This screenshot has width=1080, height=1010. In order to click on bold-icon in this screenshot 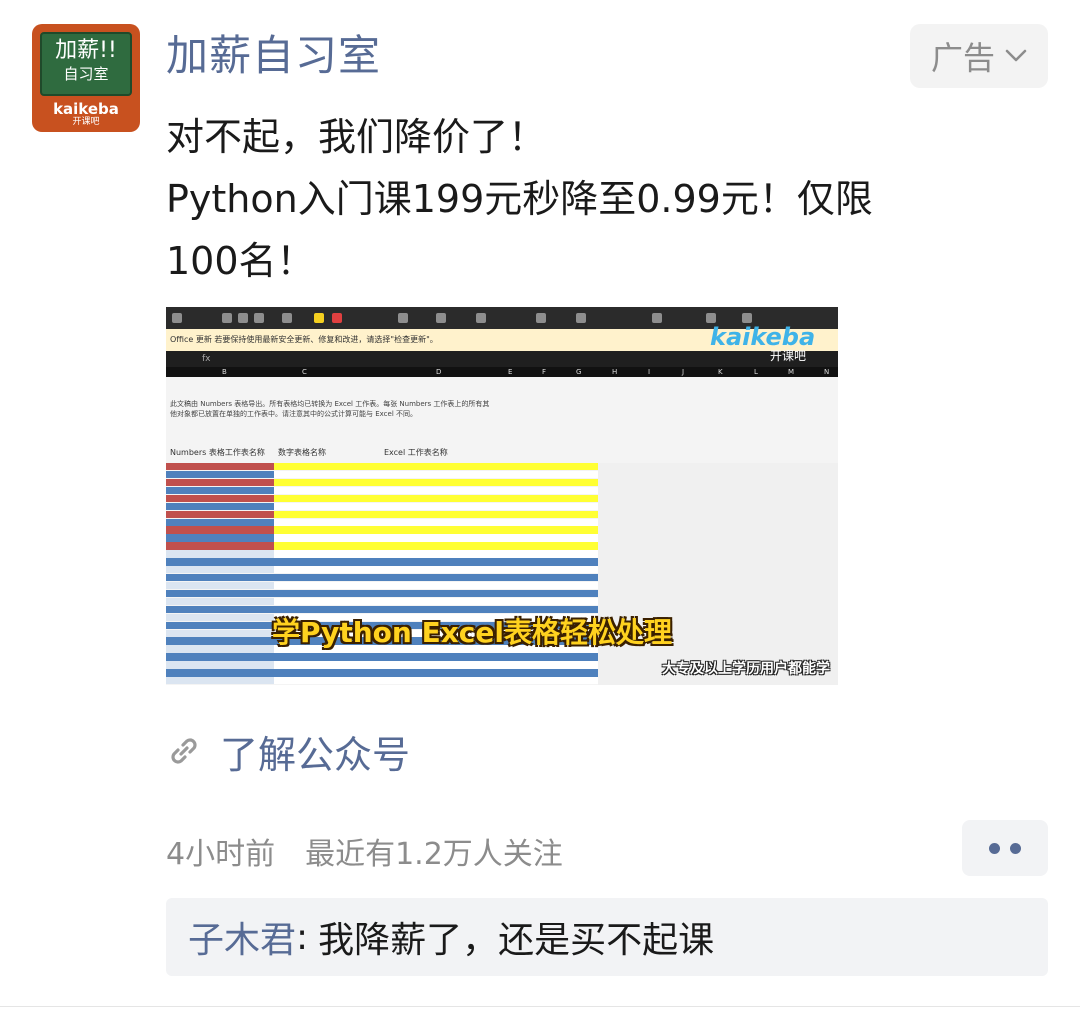, I will do `click(227, 318)`.